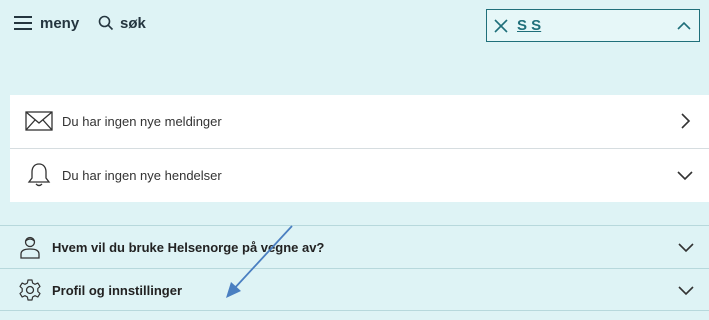 The width and height of the screenshot is (709, 320). Describe the element at coordinates (30, 247) in the screenshot. I see `person-icon` at that location.